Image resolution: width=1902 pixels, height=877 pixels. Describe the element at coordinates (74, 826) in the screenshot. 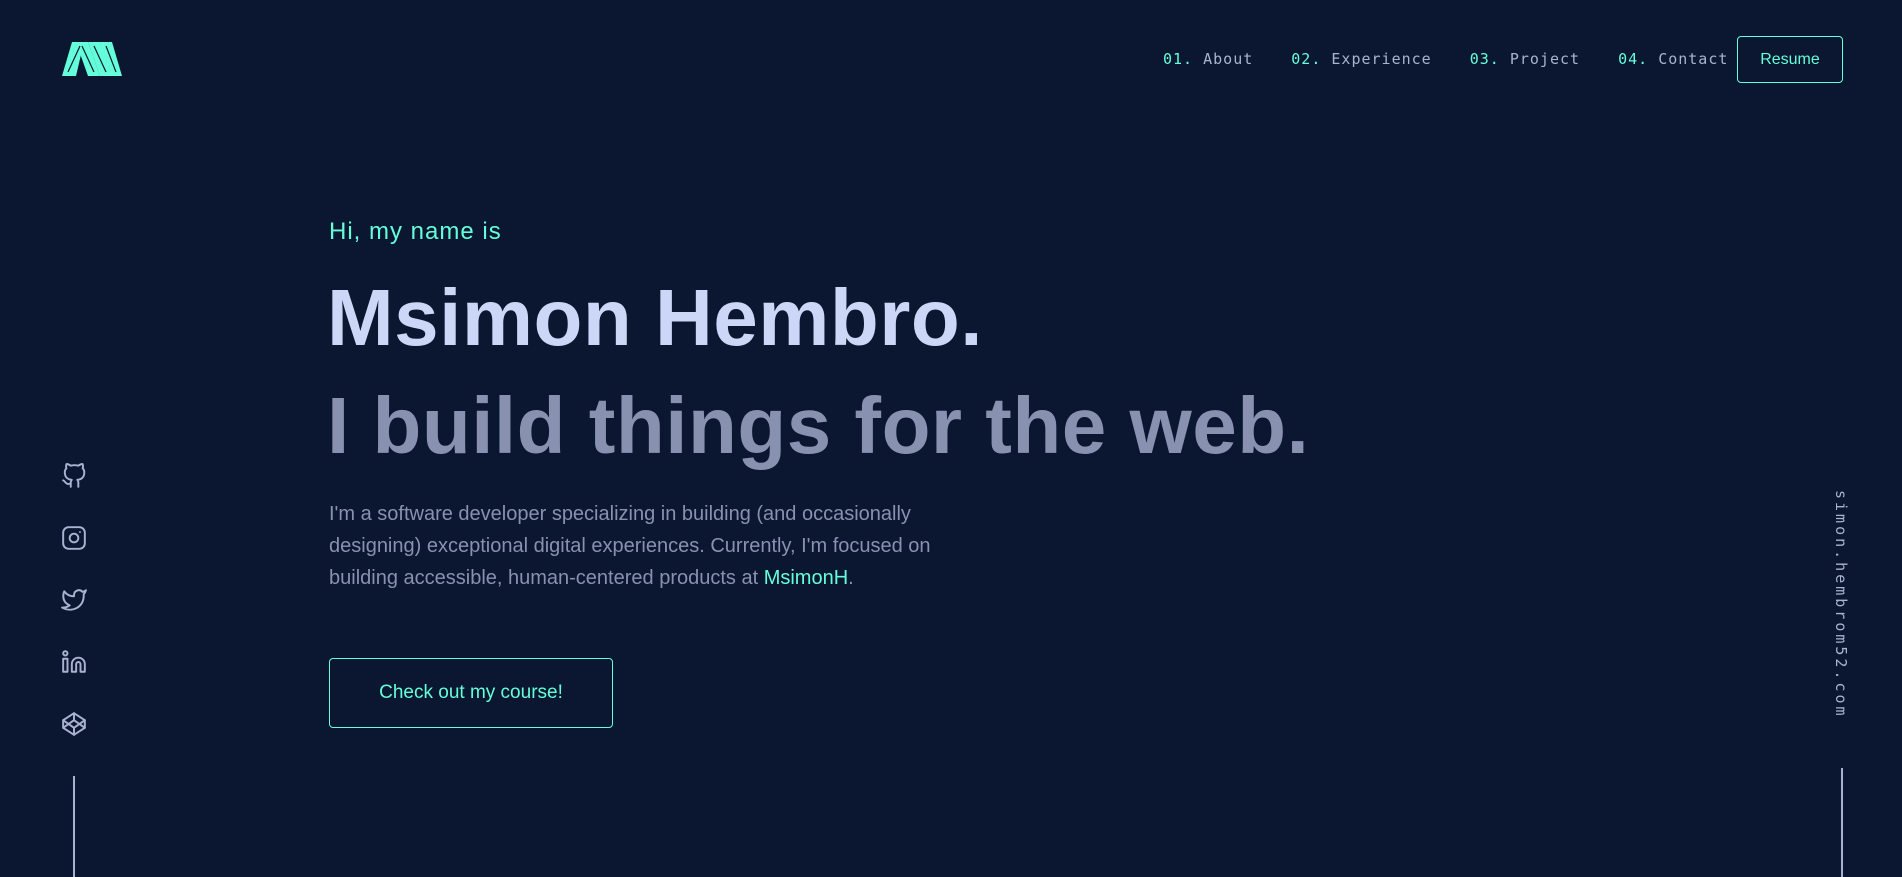

I see `left-rail-line` at that location.